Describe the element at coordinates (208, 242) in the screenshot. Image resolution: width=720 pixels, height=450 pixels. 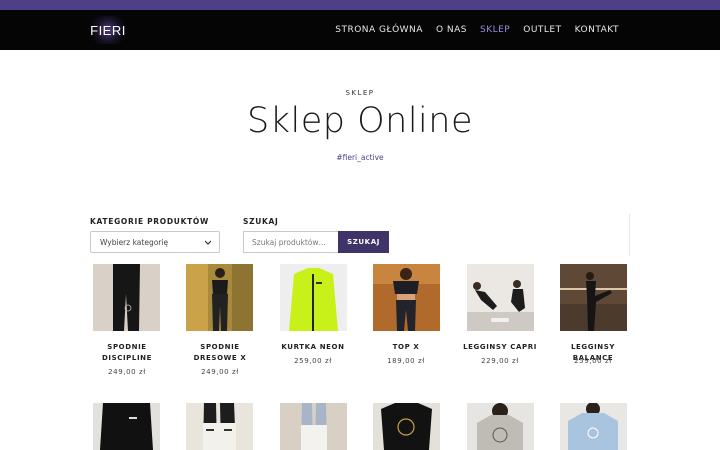
I see `chevron-down-icon` at that location.